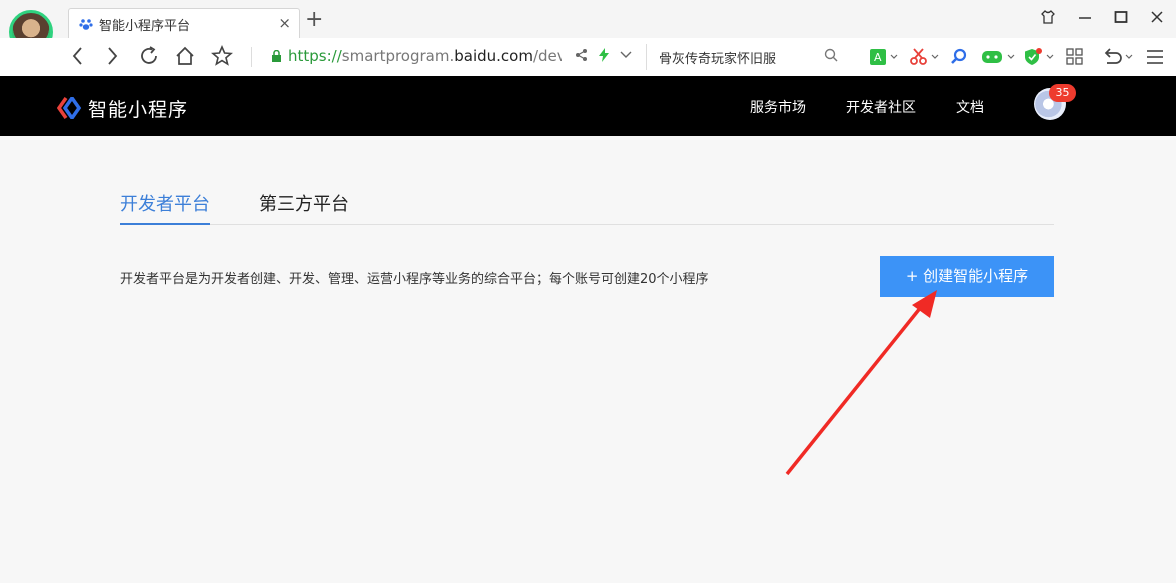 The image size is (1176, 583). Describe the element at coordinates (547, 56) in the screenshot. I see `url-path: /develop` at that location.